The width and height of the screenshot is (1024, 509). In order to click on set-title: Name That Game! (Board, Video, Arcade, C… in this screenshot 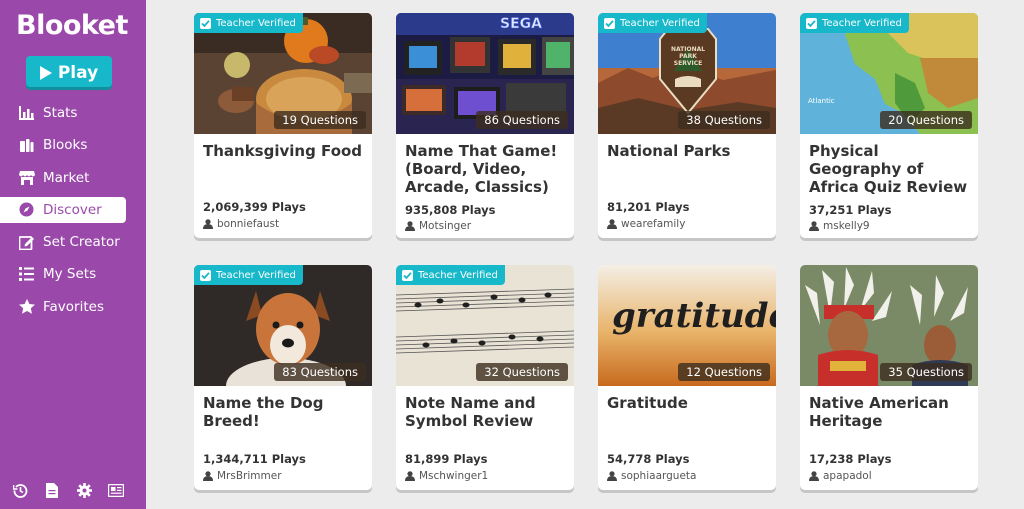, I will do `click(481, 169)`.